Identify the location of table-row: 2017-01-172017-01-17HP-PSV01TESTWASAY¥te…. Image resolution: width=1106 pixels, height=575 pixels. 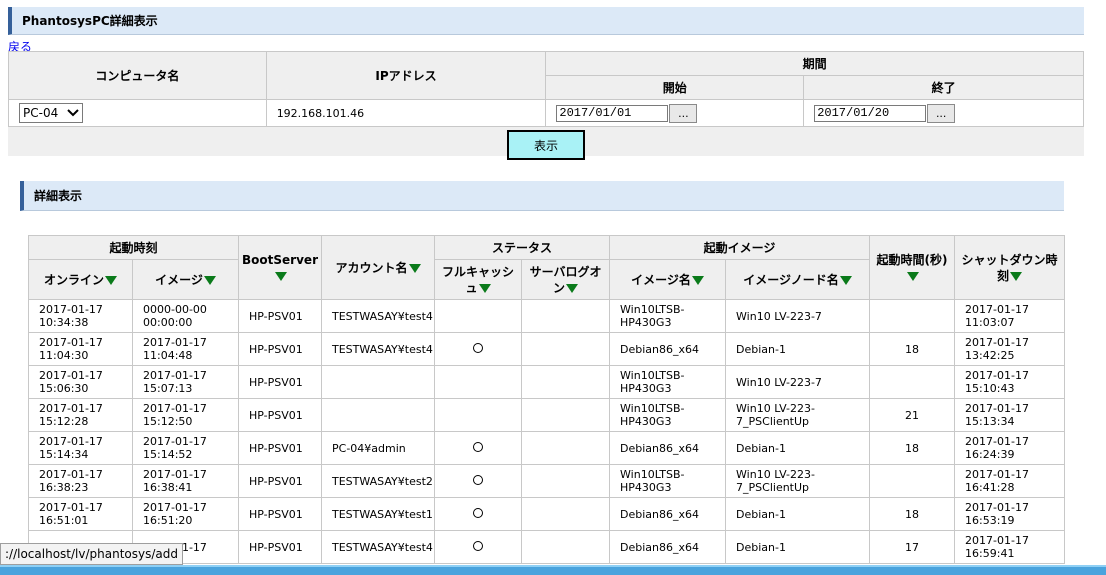
(547, 547).